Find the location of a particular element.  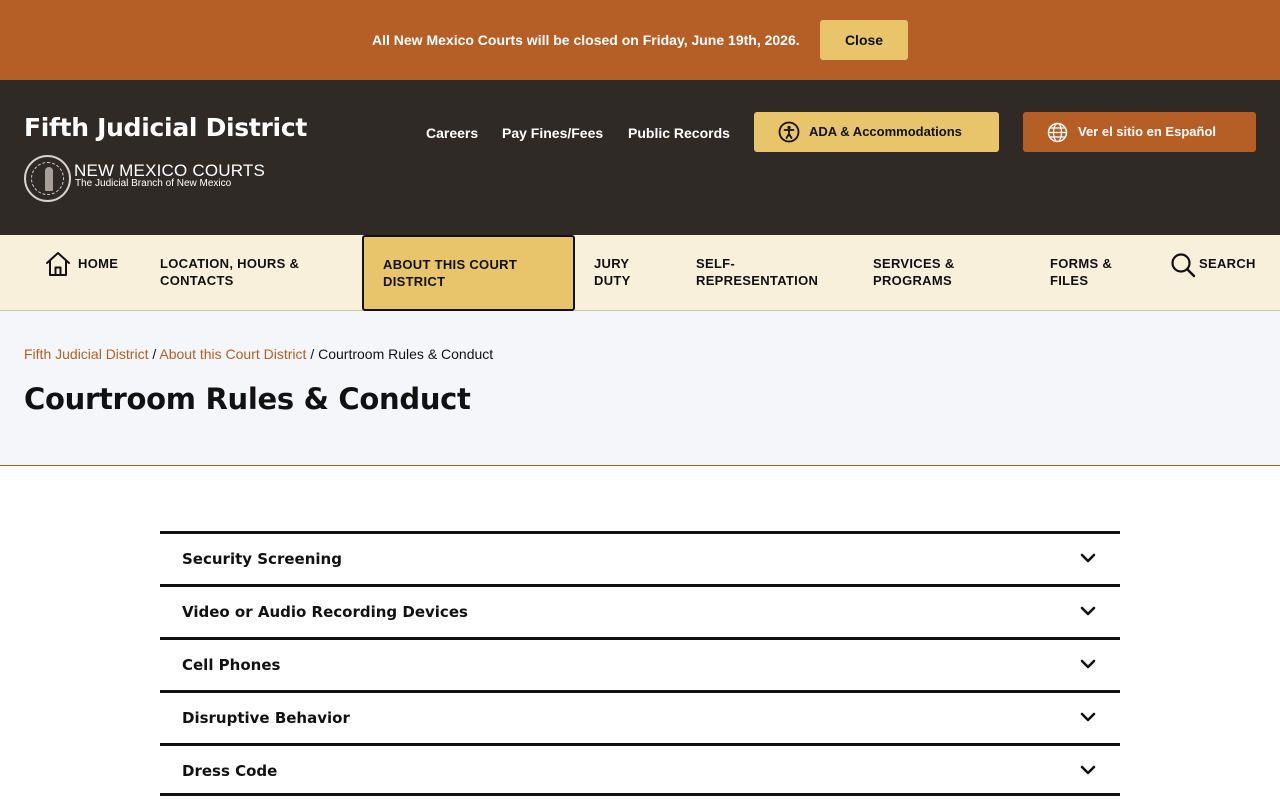

breadcrumb-home-link: Fifth Judicial District is located at coordinates (86, 354).